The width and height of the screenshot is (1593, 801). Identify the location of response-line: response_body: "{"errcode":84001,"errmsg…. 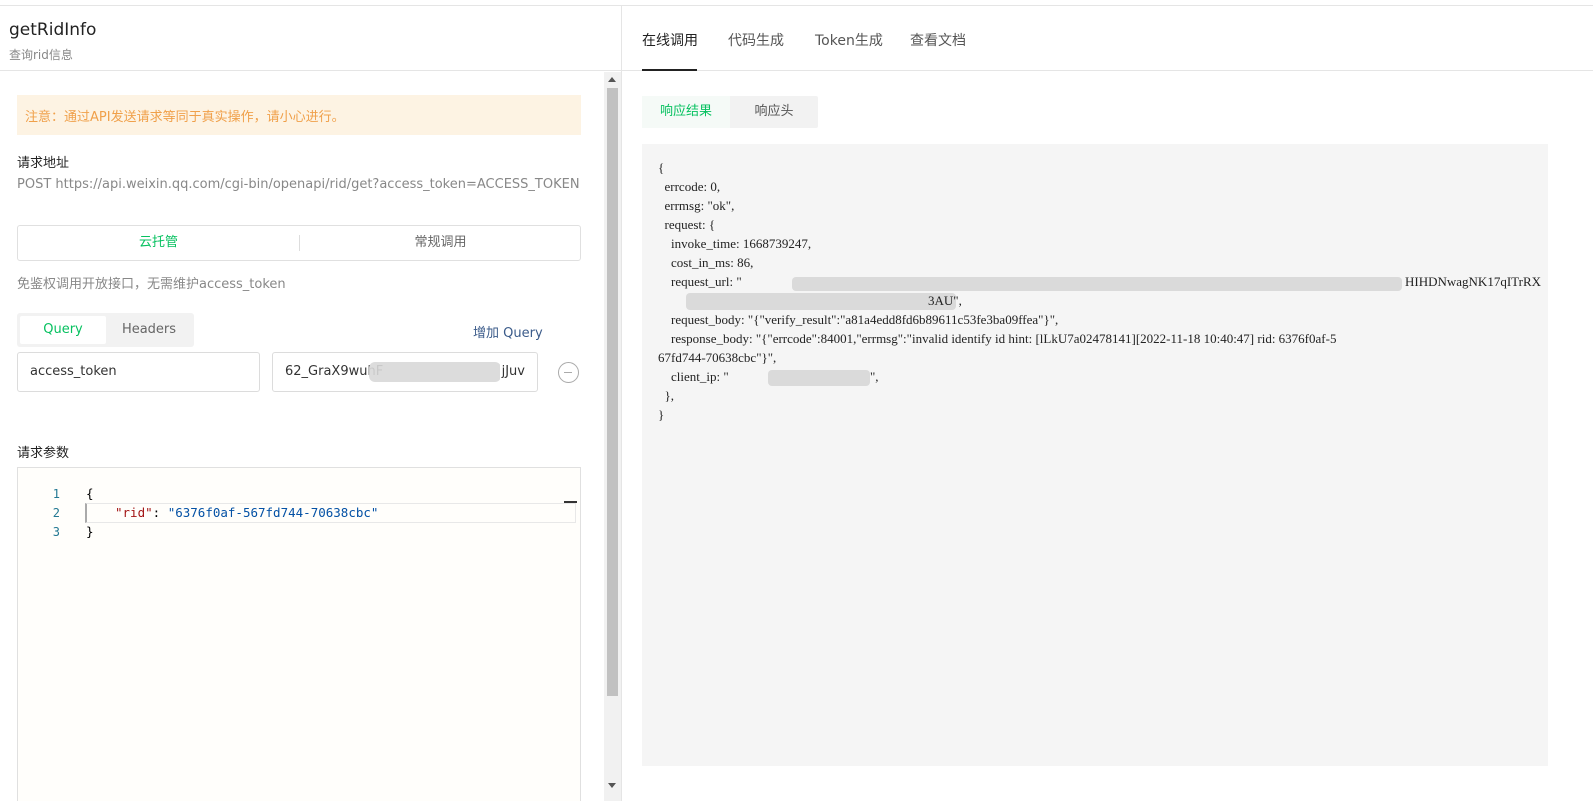
(997, 338).